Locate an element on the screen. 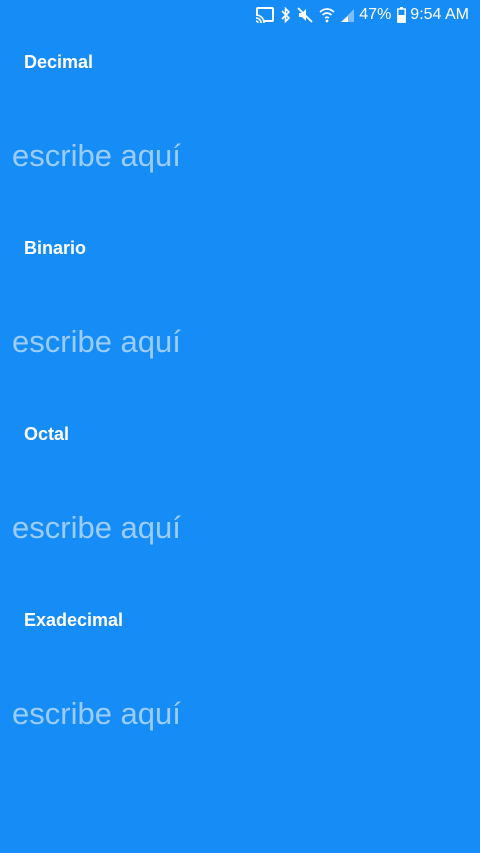 Image resolution: width=480 pixels, height=853 pixels. binario-input is located at coordinates (240, 342).